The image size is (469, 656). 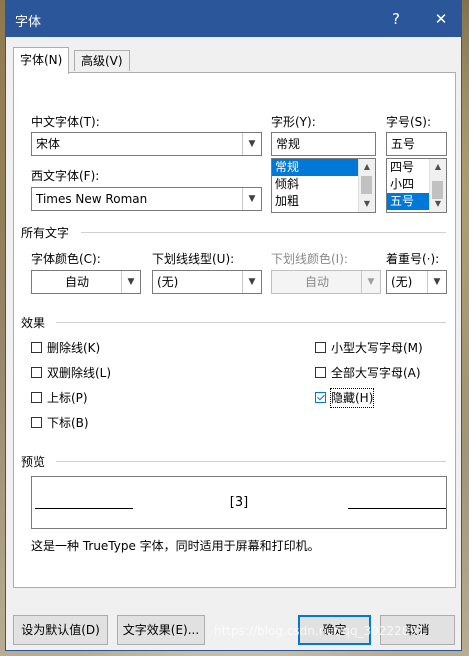 What do you see at coordinates (323, 185) in the screenshot?
I see `font-style-list: 常规 倾斜 加粗 ▲ ▼` at bounding box center [323, 185].